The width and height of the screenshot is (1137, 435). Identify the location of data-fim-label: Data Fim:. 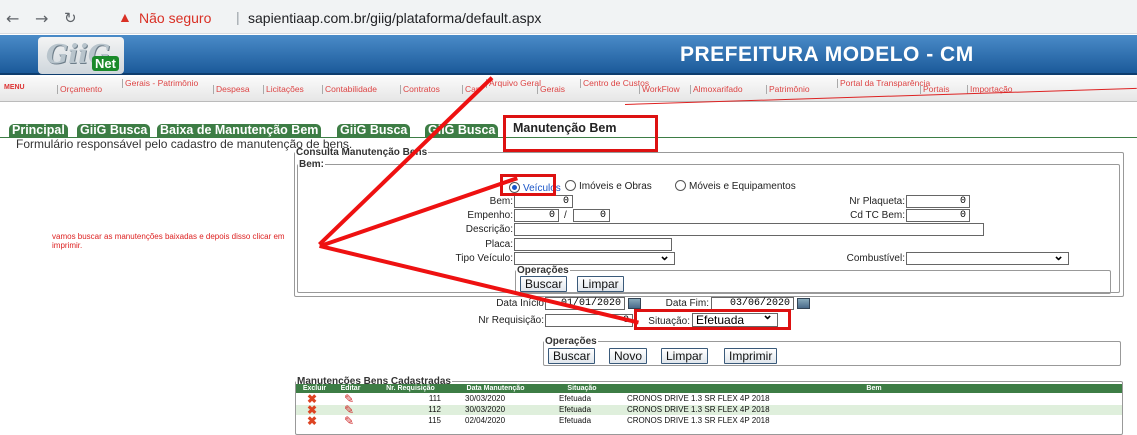
(687, 303).